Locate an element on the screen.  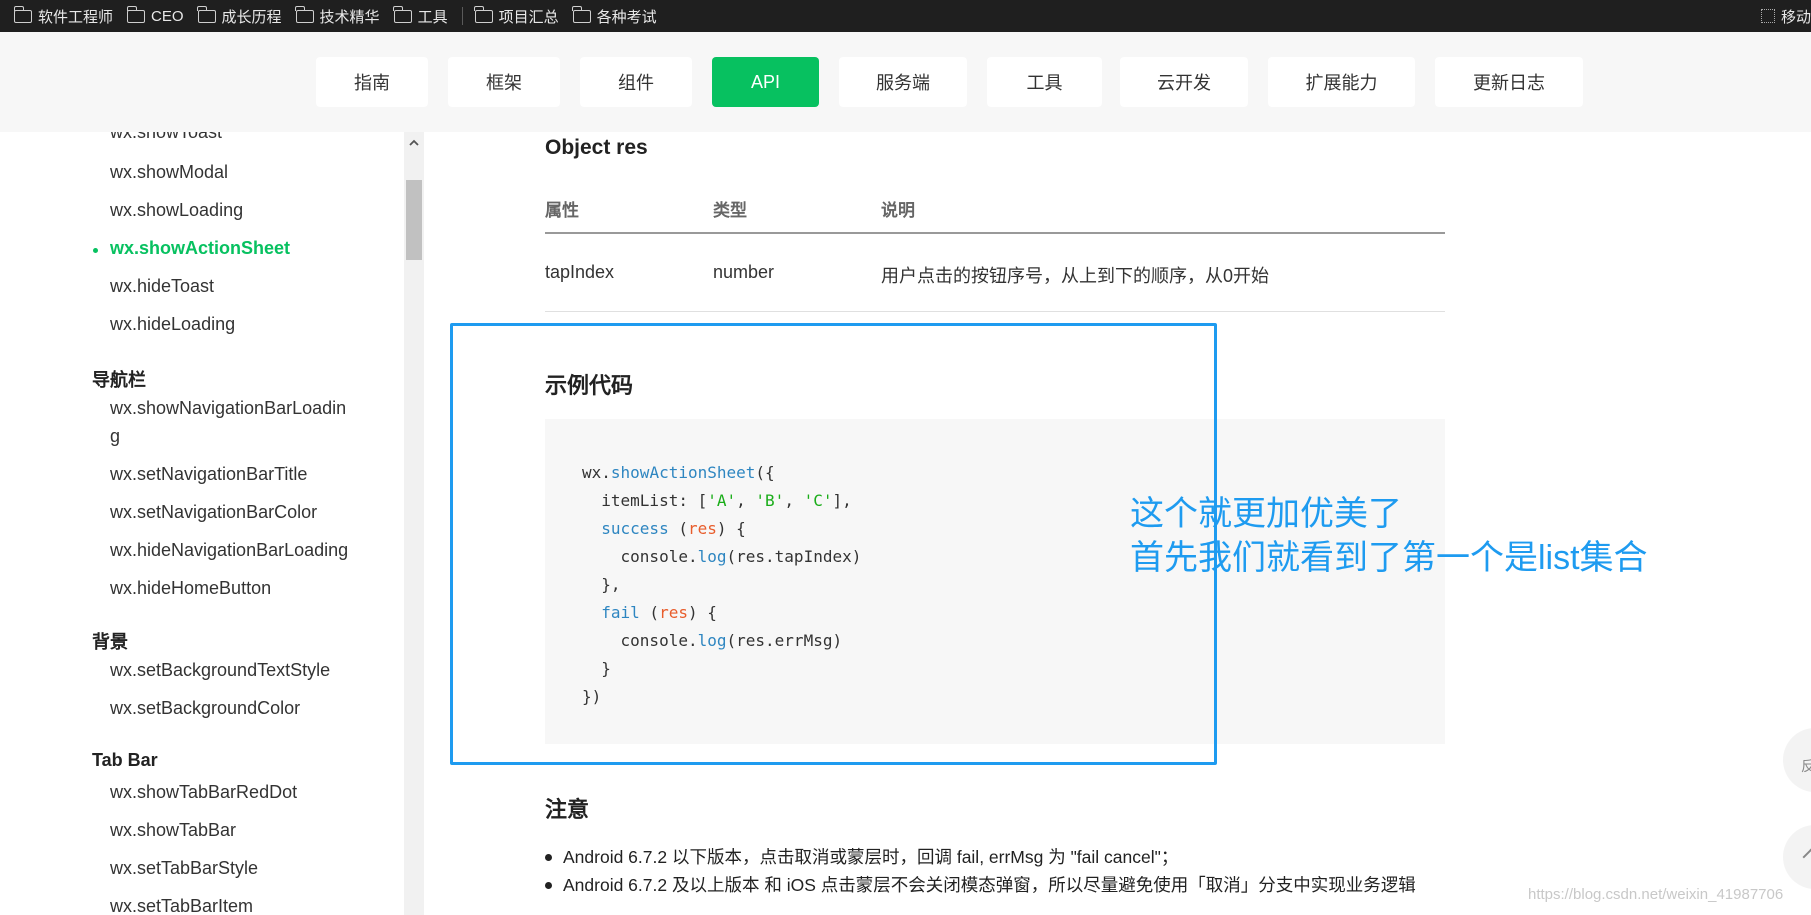
sidebar-item-hide-toast: wx.hideToast is located at coordinates (162, 286).